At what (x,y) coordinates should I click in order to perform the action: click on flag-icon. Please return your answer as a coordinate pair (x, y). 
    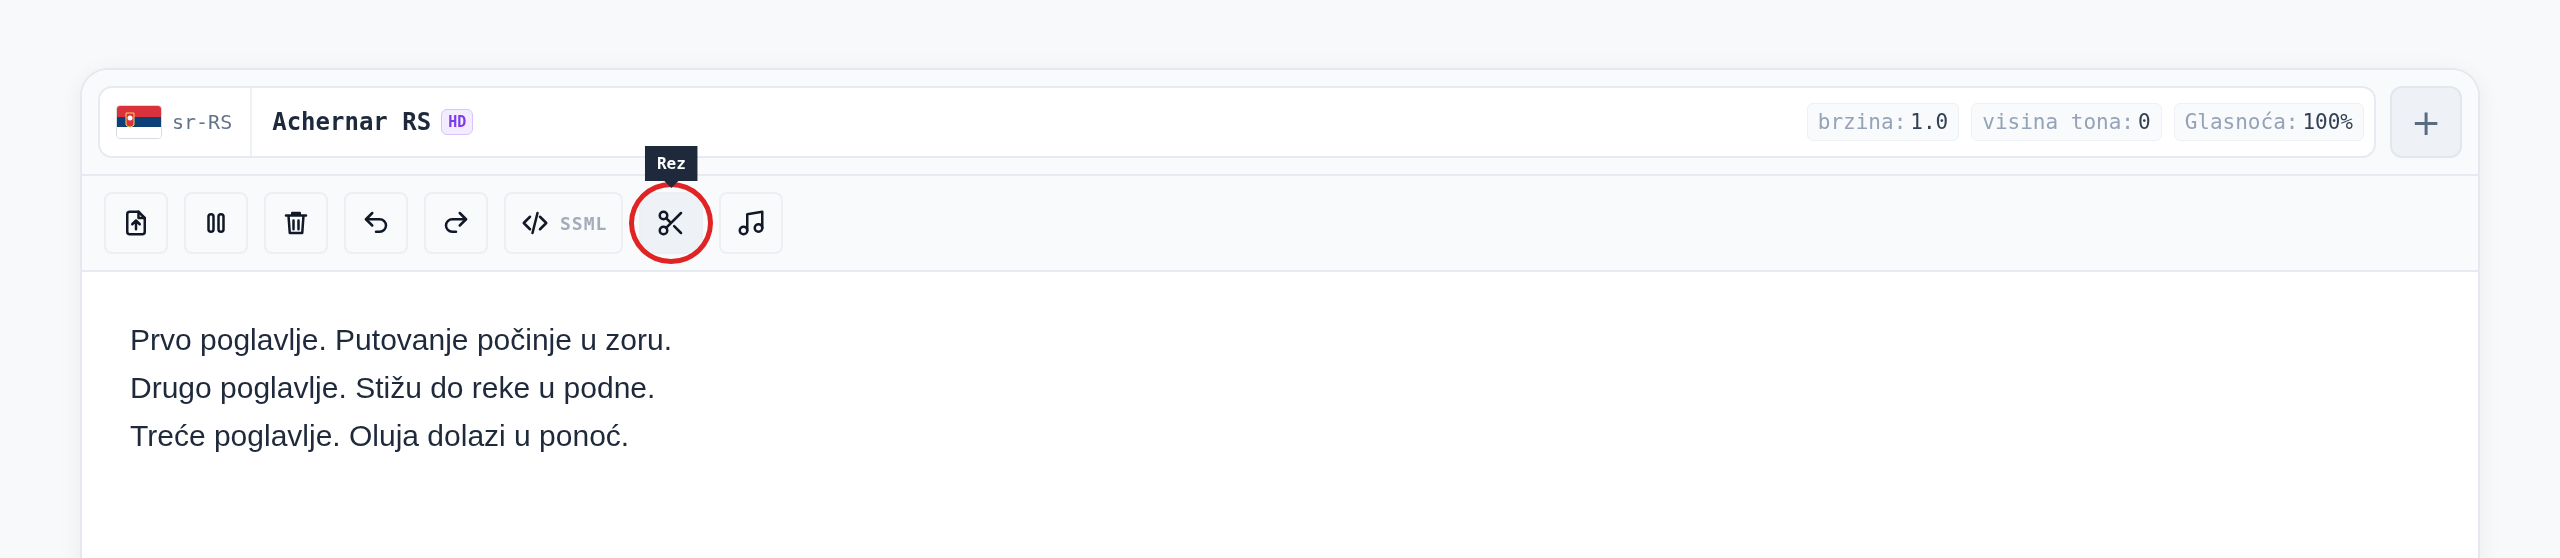
    Looking at the image, I should click on (139, 122).